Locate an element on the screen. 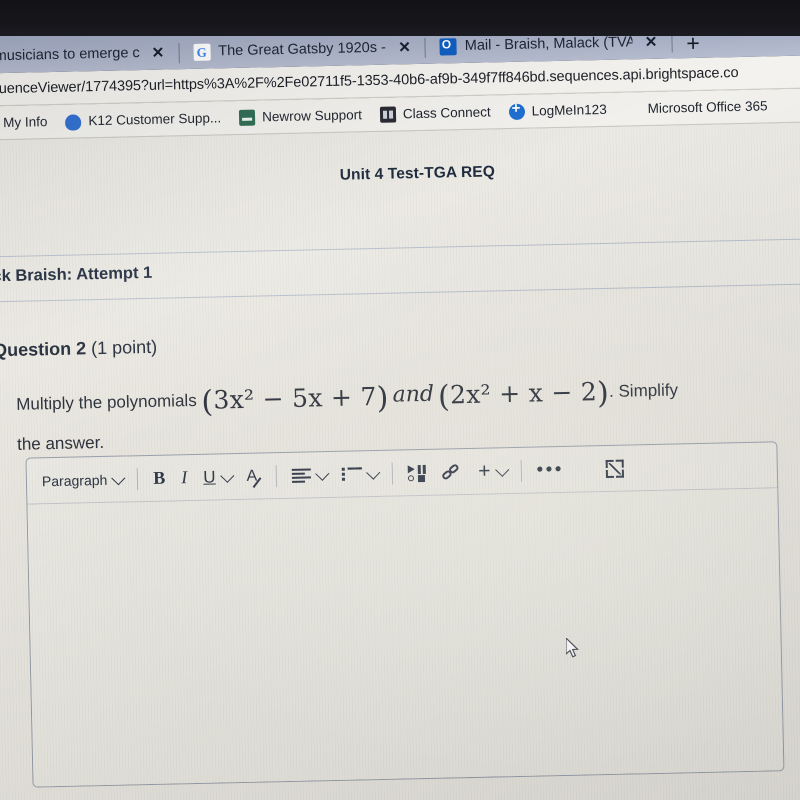 This screenshot has width=800, height=800. insert-stuff-button is located at coordinates (417, 472).